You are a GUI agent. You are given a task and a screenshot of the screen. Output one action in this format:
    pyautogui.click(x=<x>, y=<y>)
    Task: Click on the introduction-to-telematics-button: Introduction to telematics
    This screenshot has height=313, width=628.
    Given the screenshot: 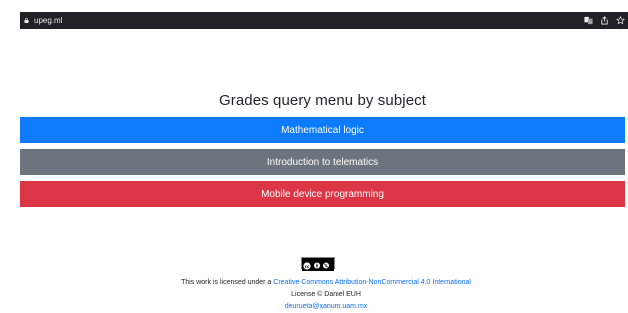 What is the action you would take?
    pyautogui.click(x=322, y=162)
    